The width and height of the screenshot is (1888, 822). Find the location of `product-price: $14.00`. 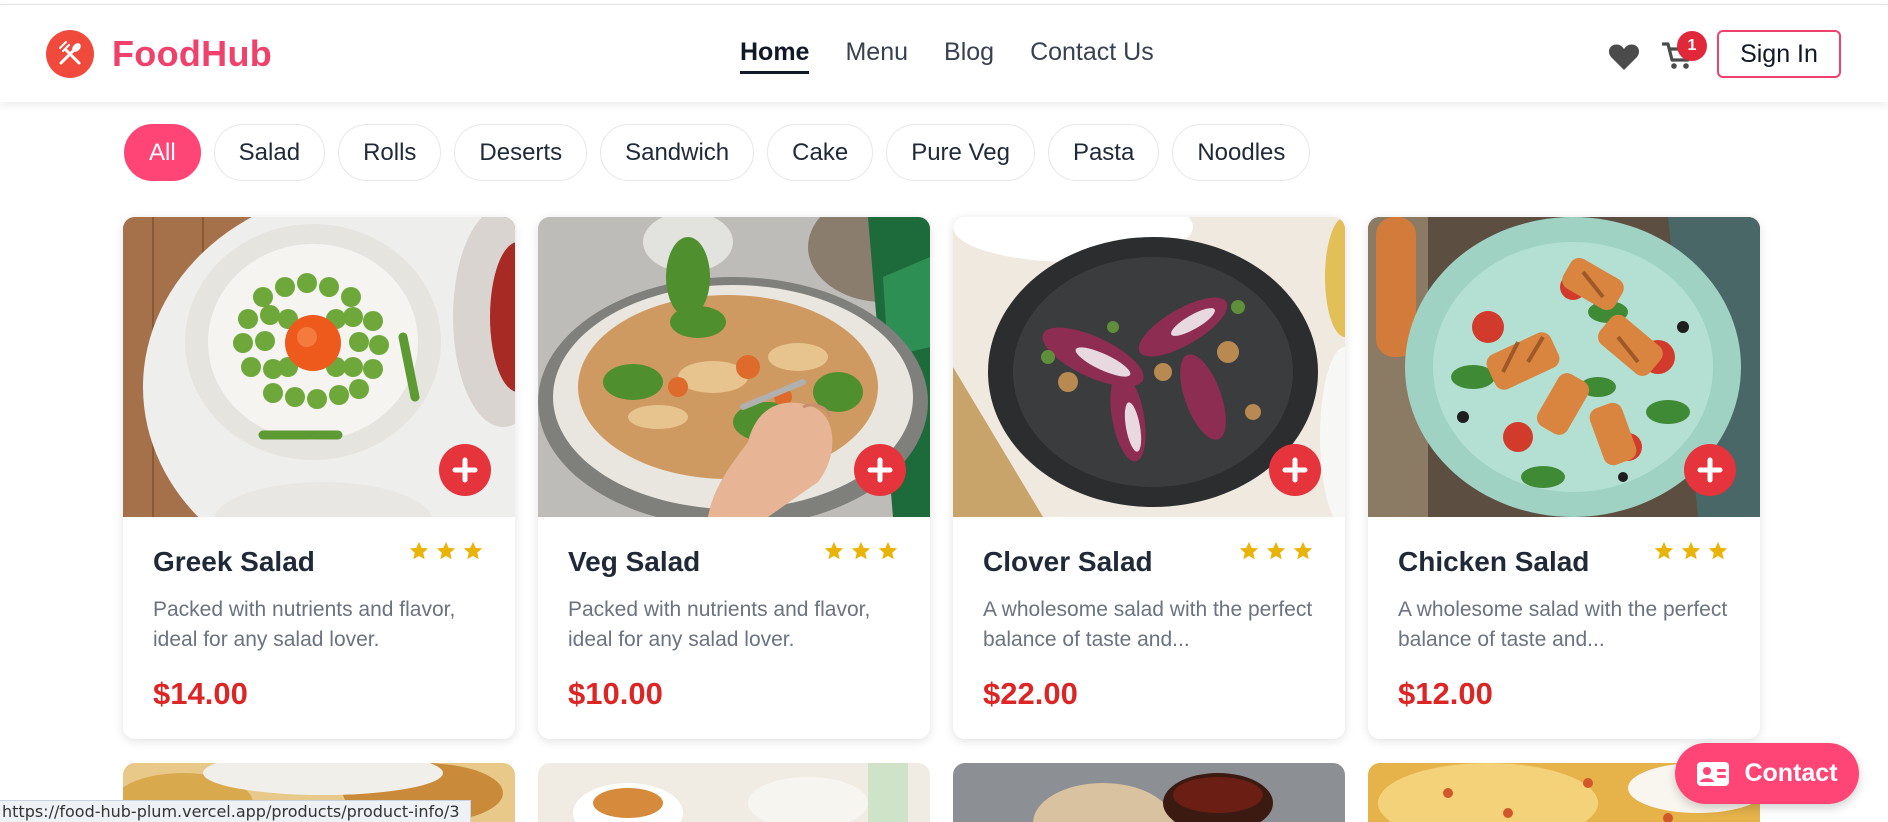

product-price: $14.00 is located at coordinates (200, 693).